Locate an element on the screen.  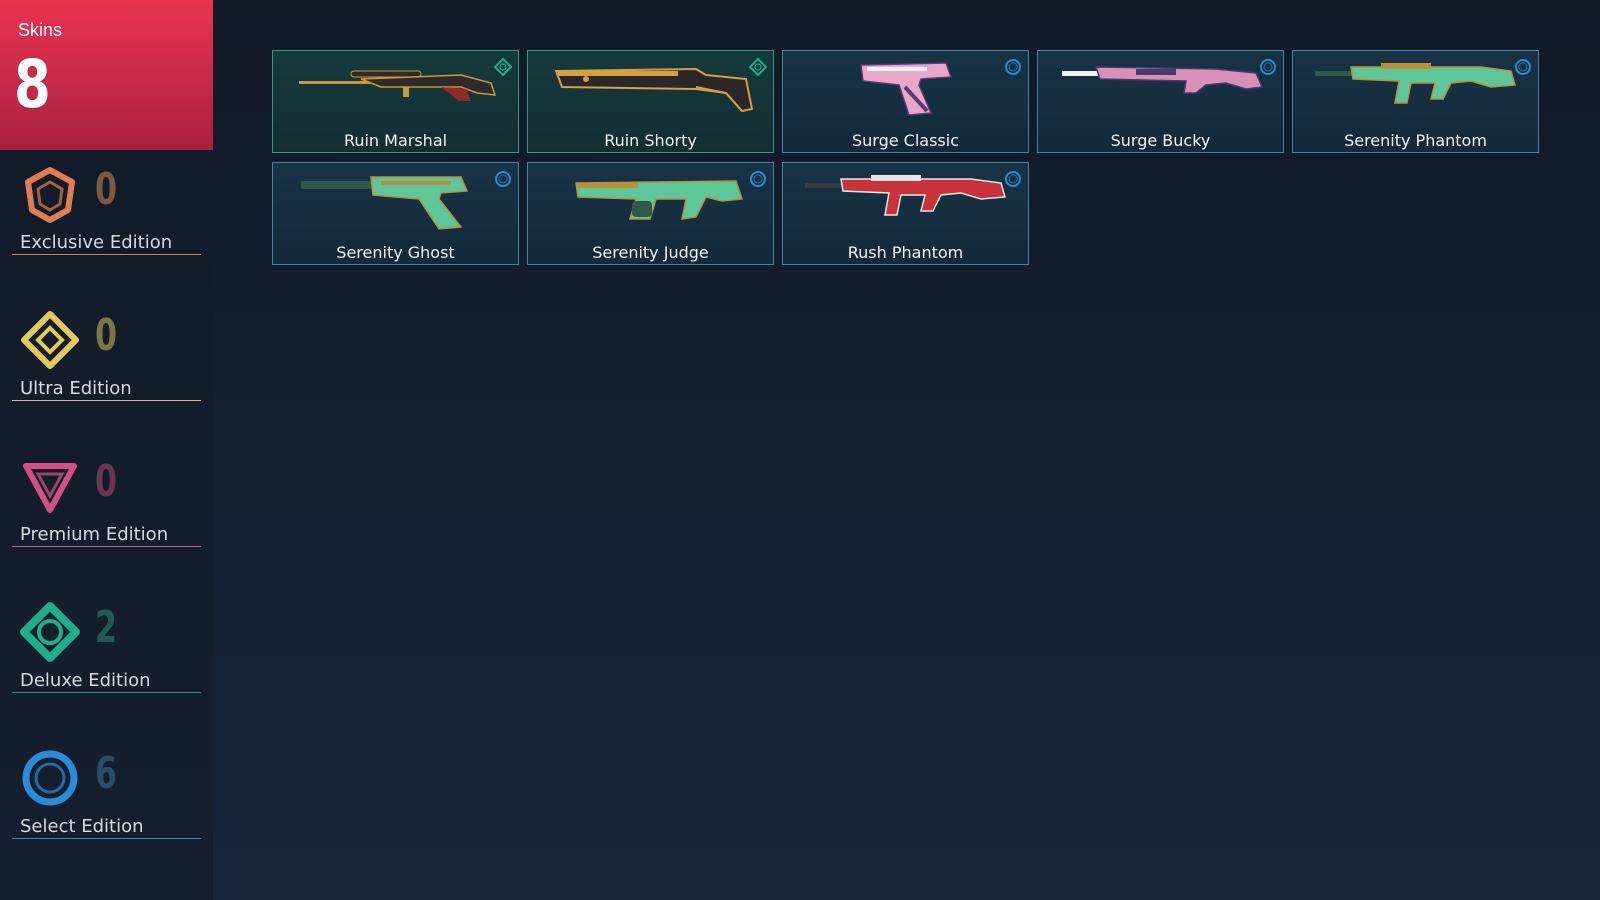
skin-card-surge-classic: Surge Classic is located at coordinates (905, 101).